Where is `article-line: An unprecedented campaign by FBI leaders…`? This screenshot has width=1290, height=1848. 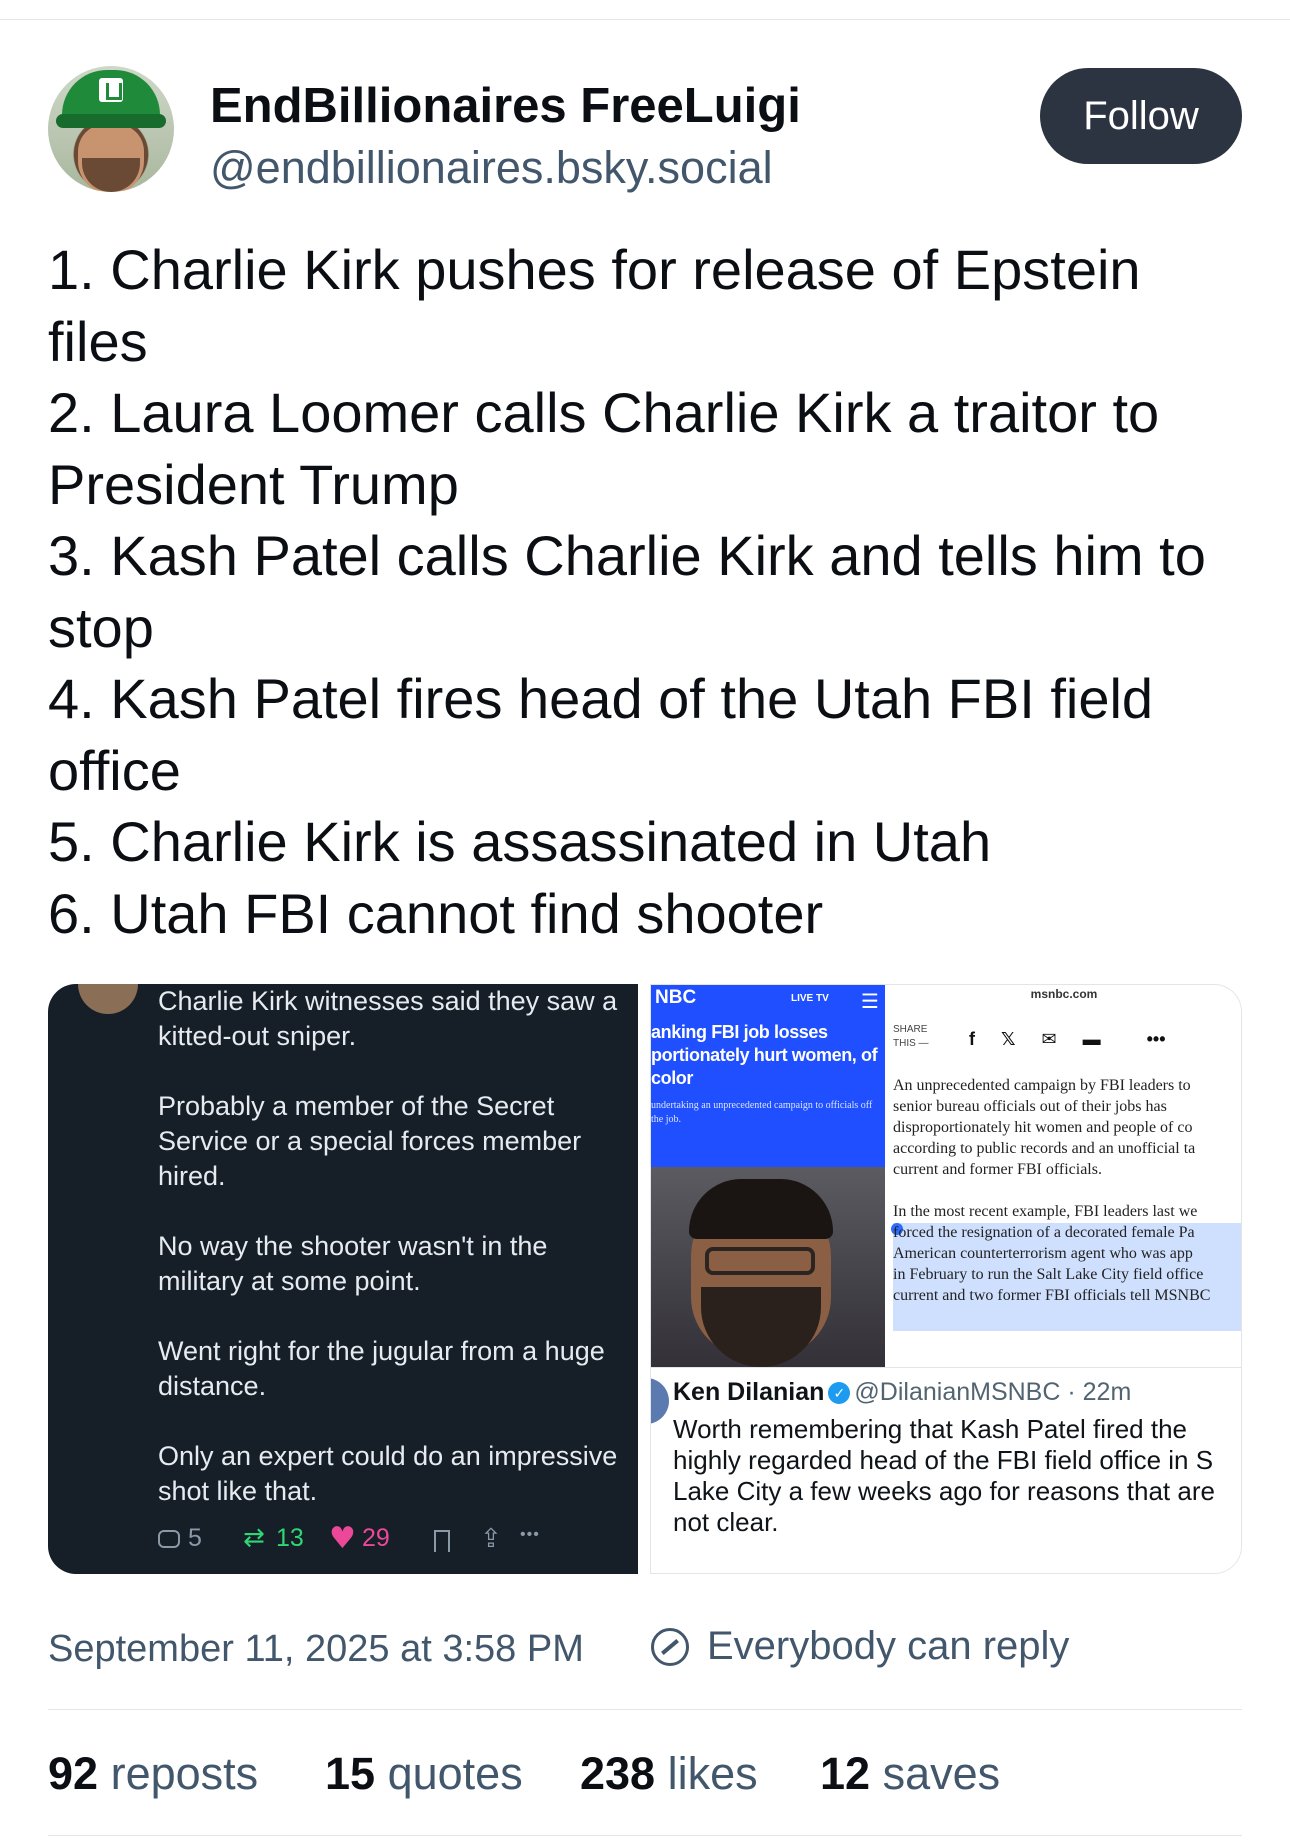 article-line: An unprecedented campaign by FBI leaders… is located at coordinates (1042, 1085).